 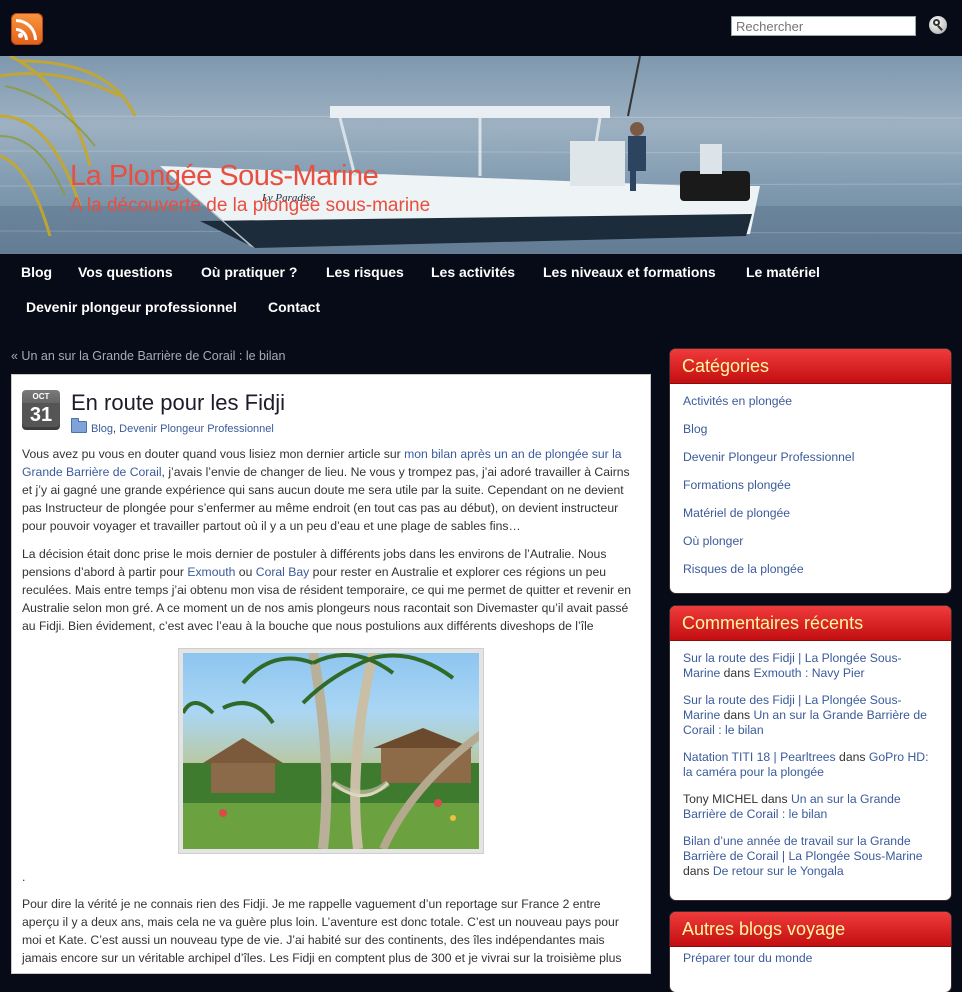 What do you see at coordinates (294, 307) in the screenshot?
I see `nav-item-contact: Contact` at bounding box center [294, 307].